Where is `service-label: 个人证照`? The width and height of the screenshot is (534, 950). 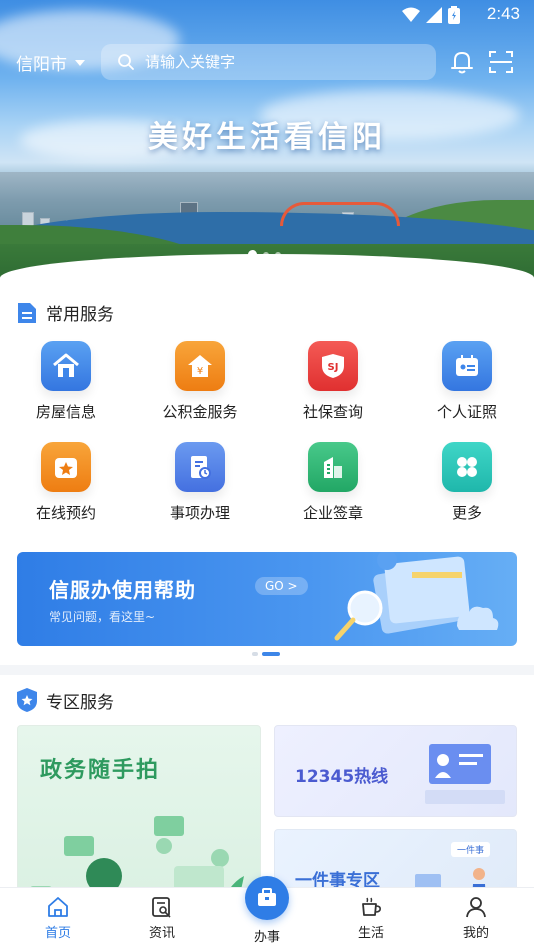 service-label: 个人证照 is located at coordinates (466, 412).